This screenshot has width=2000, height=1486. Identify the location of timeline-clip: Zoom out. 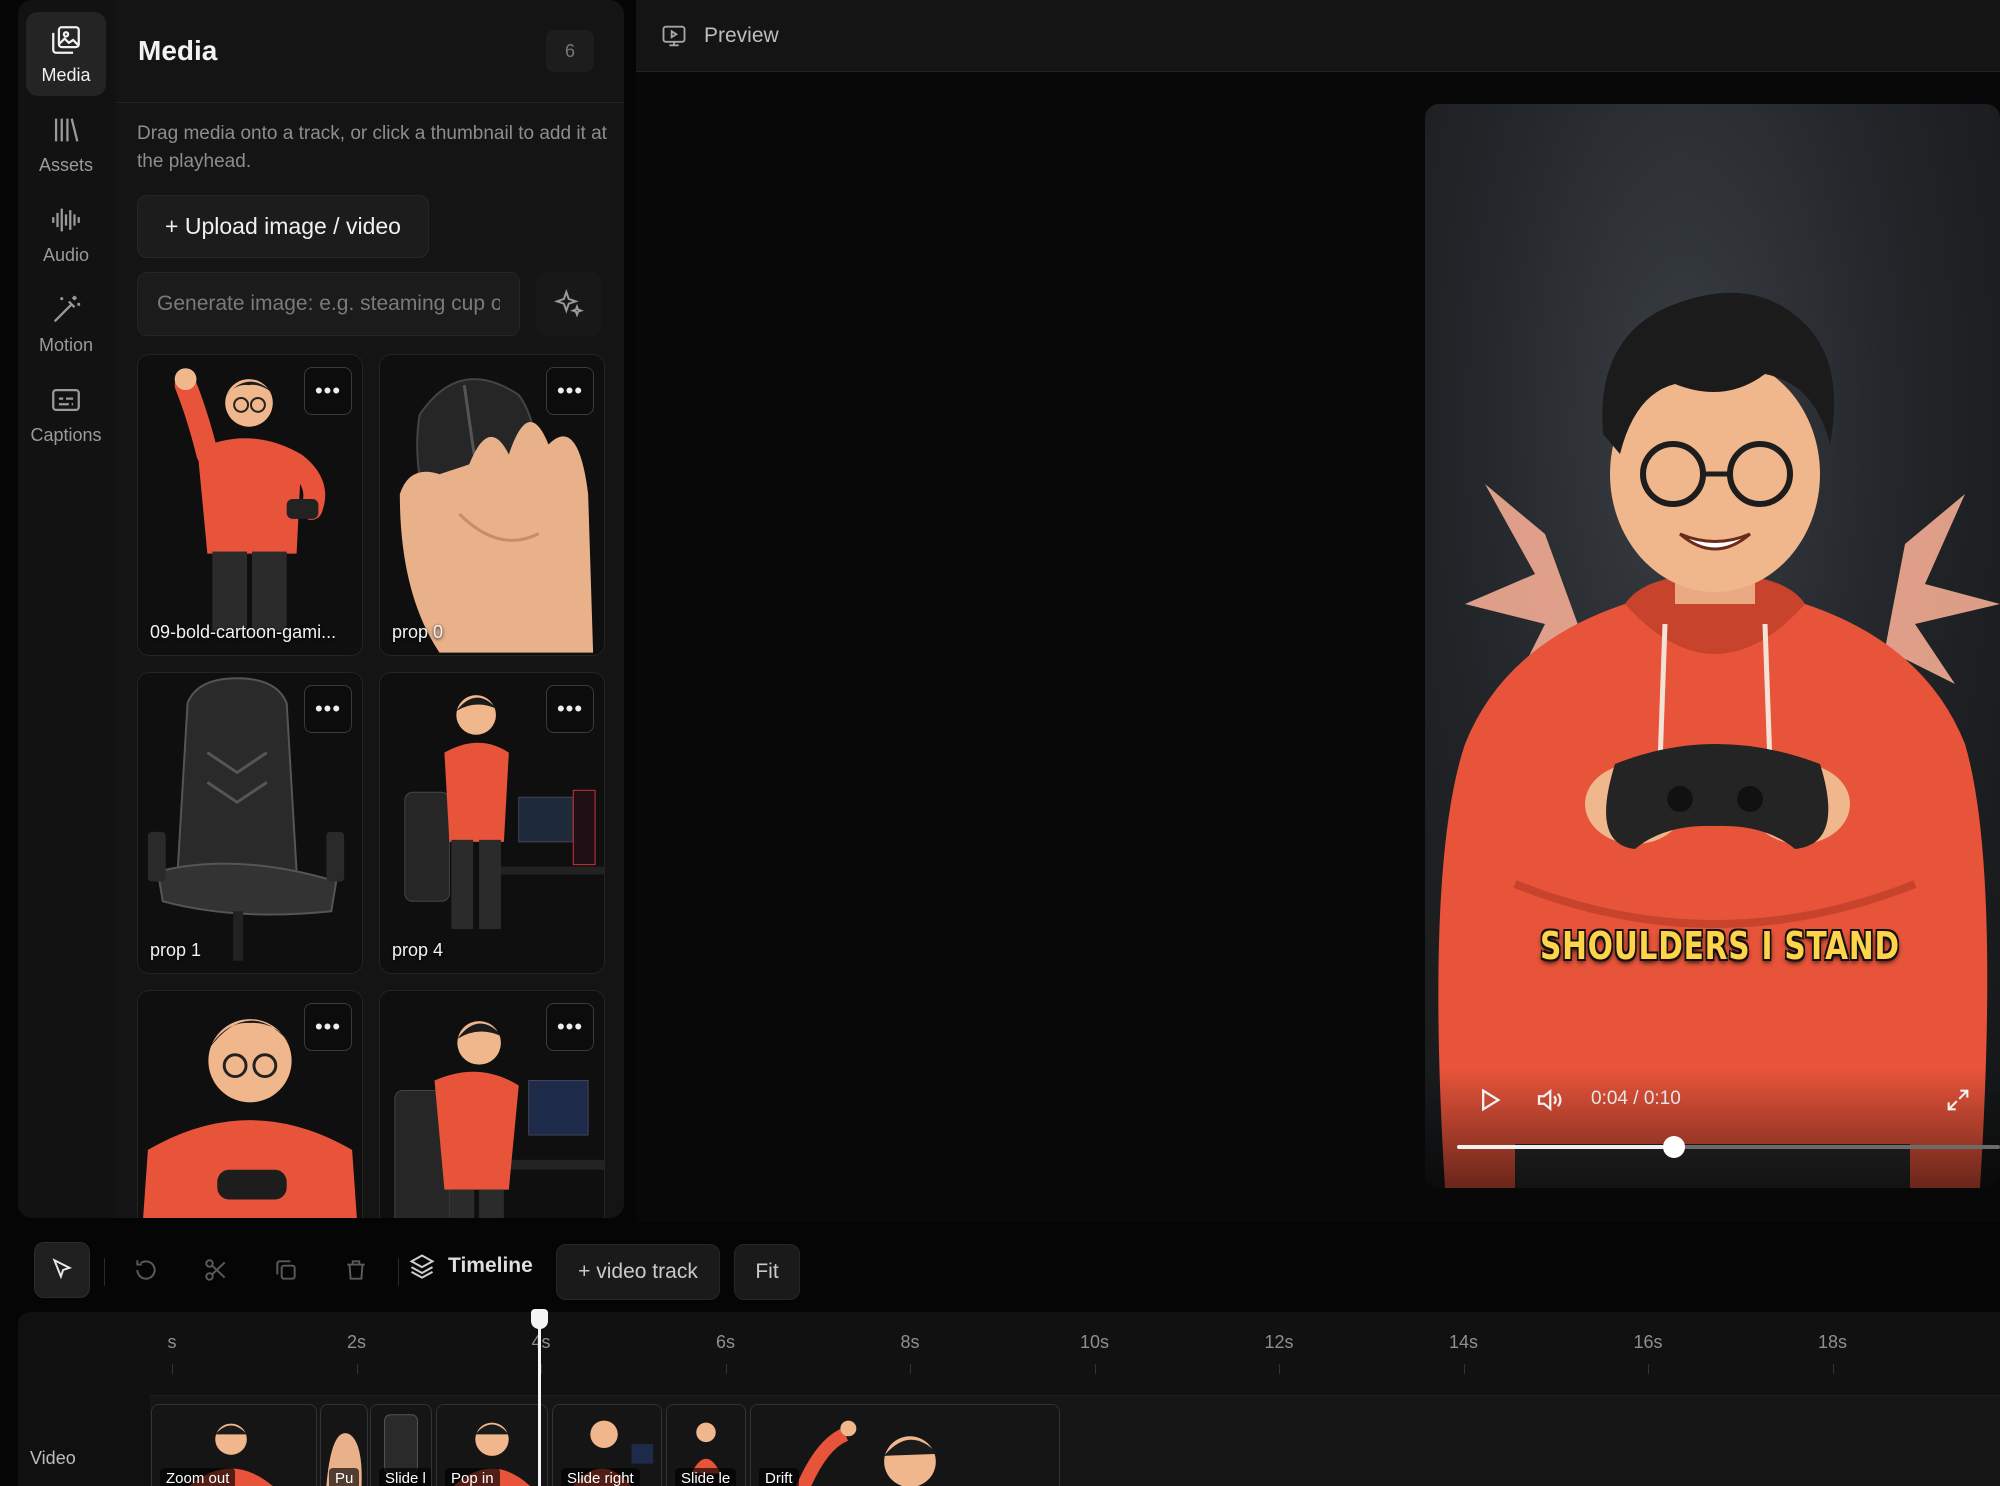
(234, 1445).